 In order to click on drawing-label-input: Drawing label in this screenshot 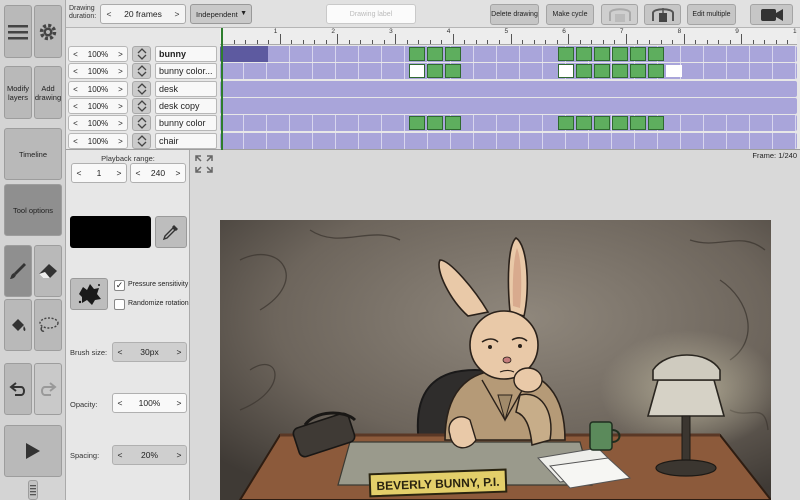, I will do `click(371, 14)`.